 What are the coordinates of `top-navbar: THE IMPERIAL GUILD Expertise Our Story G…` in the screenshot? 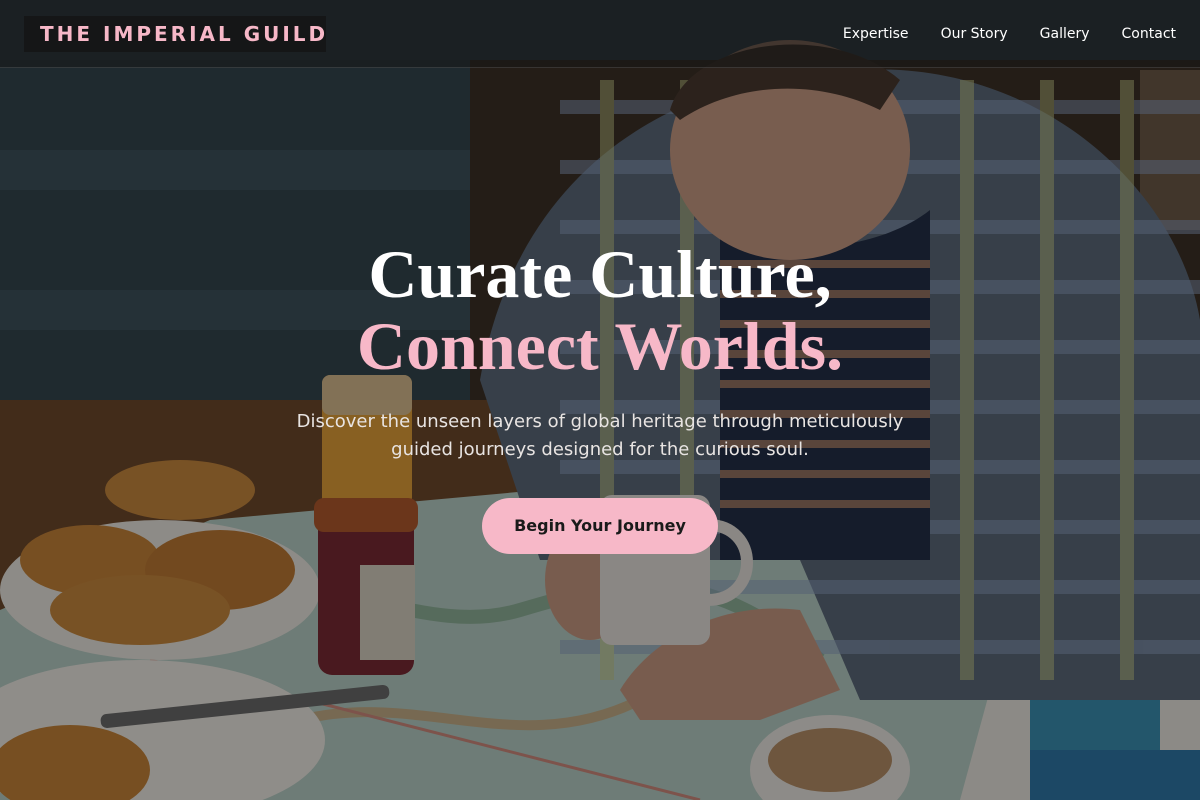 It's located at (600, 34).